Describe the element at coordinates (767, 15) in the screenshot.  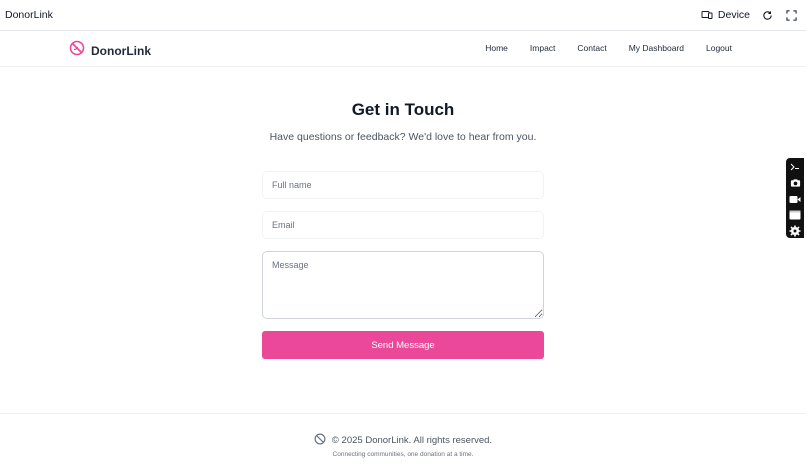
I see `refresh-icon` at that location.